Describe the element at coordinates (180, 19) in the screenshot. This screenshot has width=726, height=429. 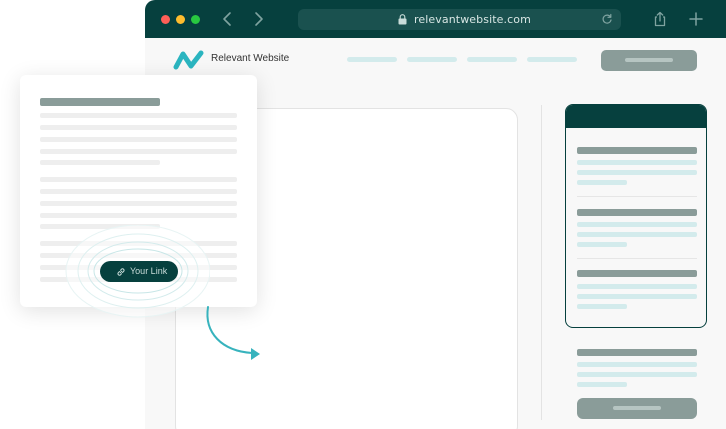
I see `minimize-window-button` at that location.